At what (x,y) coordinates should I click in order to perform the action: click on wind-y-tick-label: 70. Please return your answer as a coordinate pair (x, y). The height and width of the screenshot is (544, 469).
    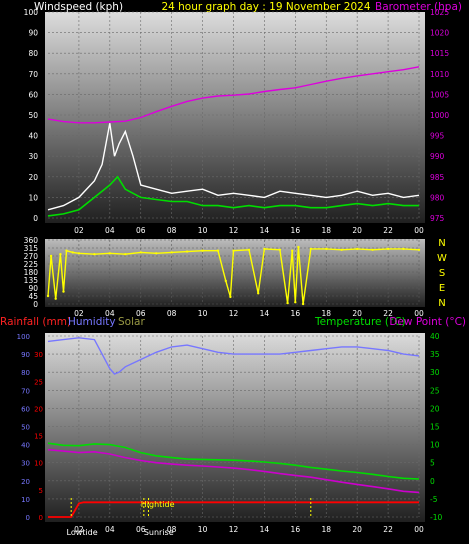
    Looking at the image, I should click on (33, 74).